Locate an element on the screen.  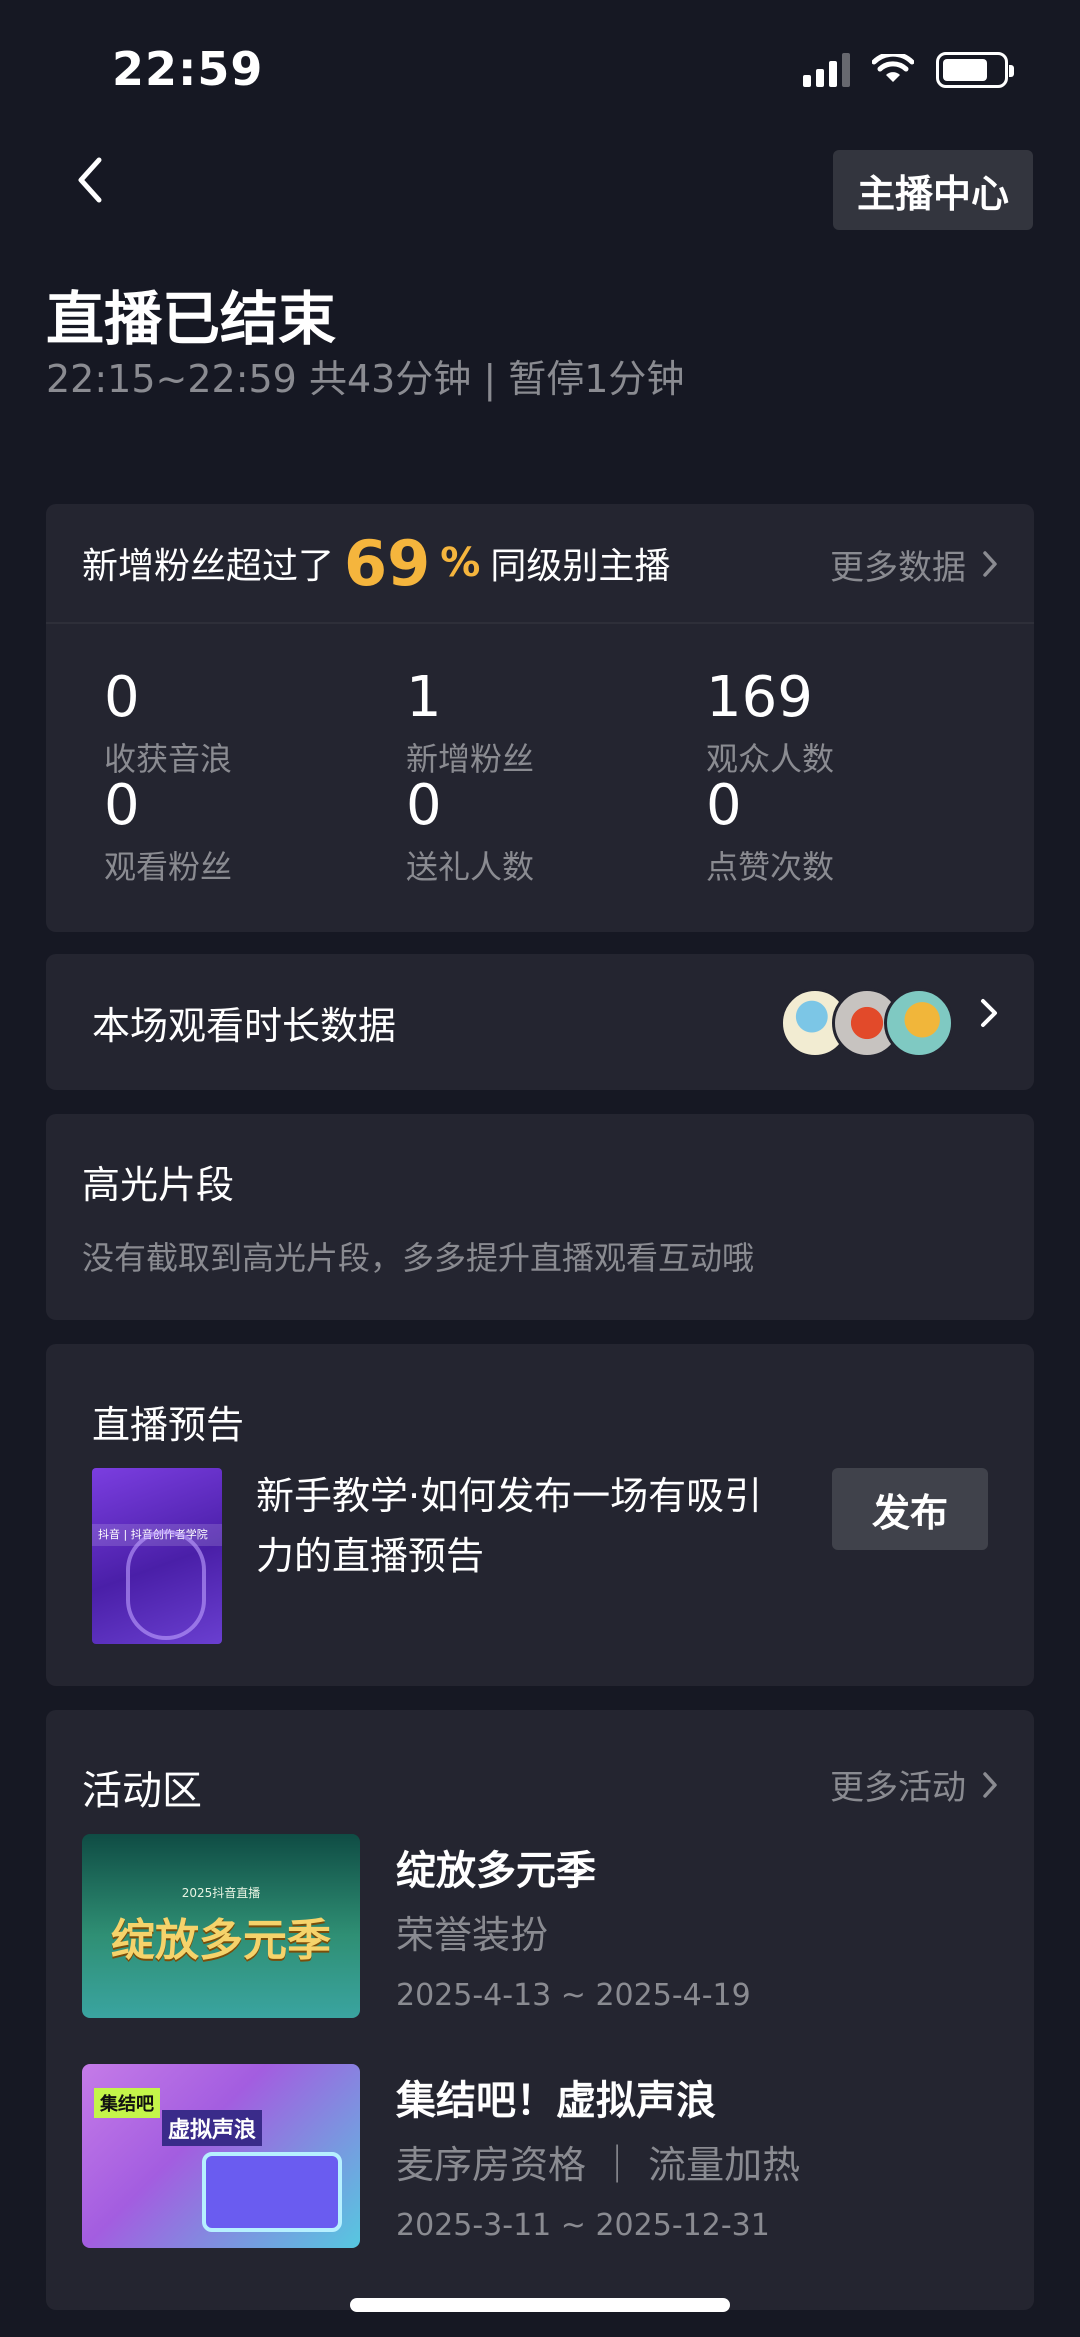
preview-tutorial-text: 新手教学·如何发布一场有吸引力的直播预告 is located at coordinates (526, 1526).